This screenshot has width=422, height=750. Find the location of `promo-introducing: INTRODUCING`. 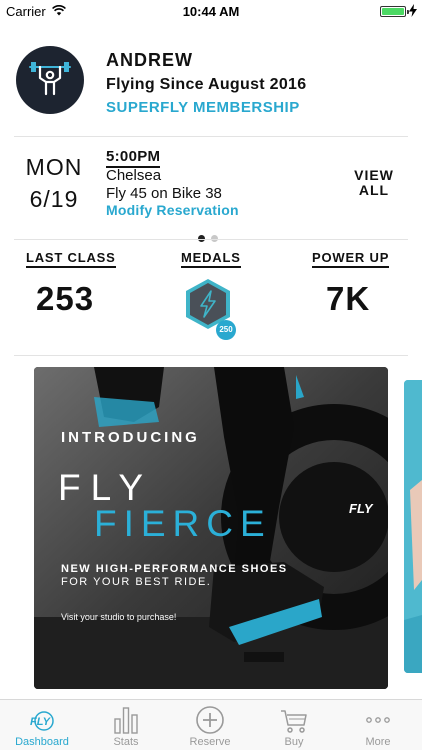

promo-introducing: INTRODUCING is located at coordinates (130, 437).